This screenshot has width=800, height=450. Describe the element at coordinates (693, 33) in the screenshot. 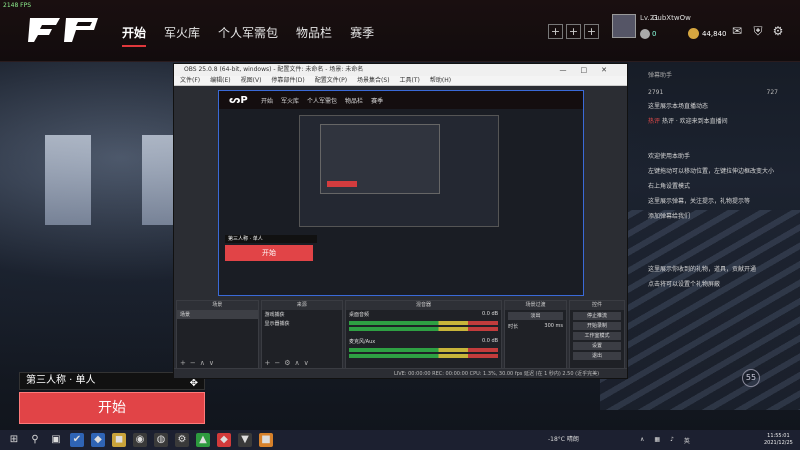

I see `coin-icon` at that location.